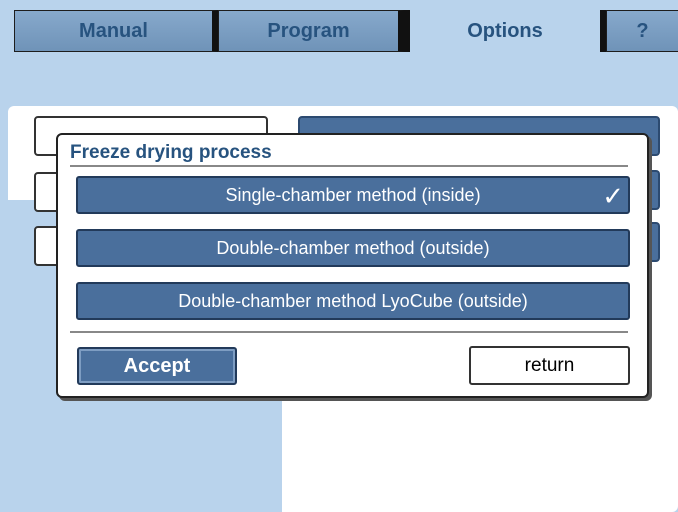 Image resolution: width=678 pixels, height=512 pixels. I want to click on tab-options: Options, so click(505, 31).